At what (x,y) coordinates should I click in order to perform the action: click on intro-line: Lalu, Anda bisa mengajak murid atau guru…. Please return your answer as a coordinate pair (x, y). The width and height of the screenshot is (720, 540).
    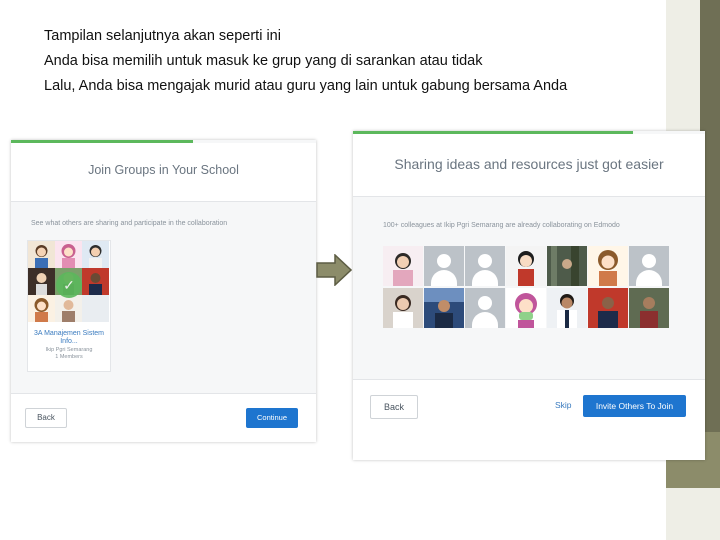
    Looking at the image, I should click on (306, 86).